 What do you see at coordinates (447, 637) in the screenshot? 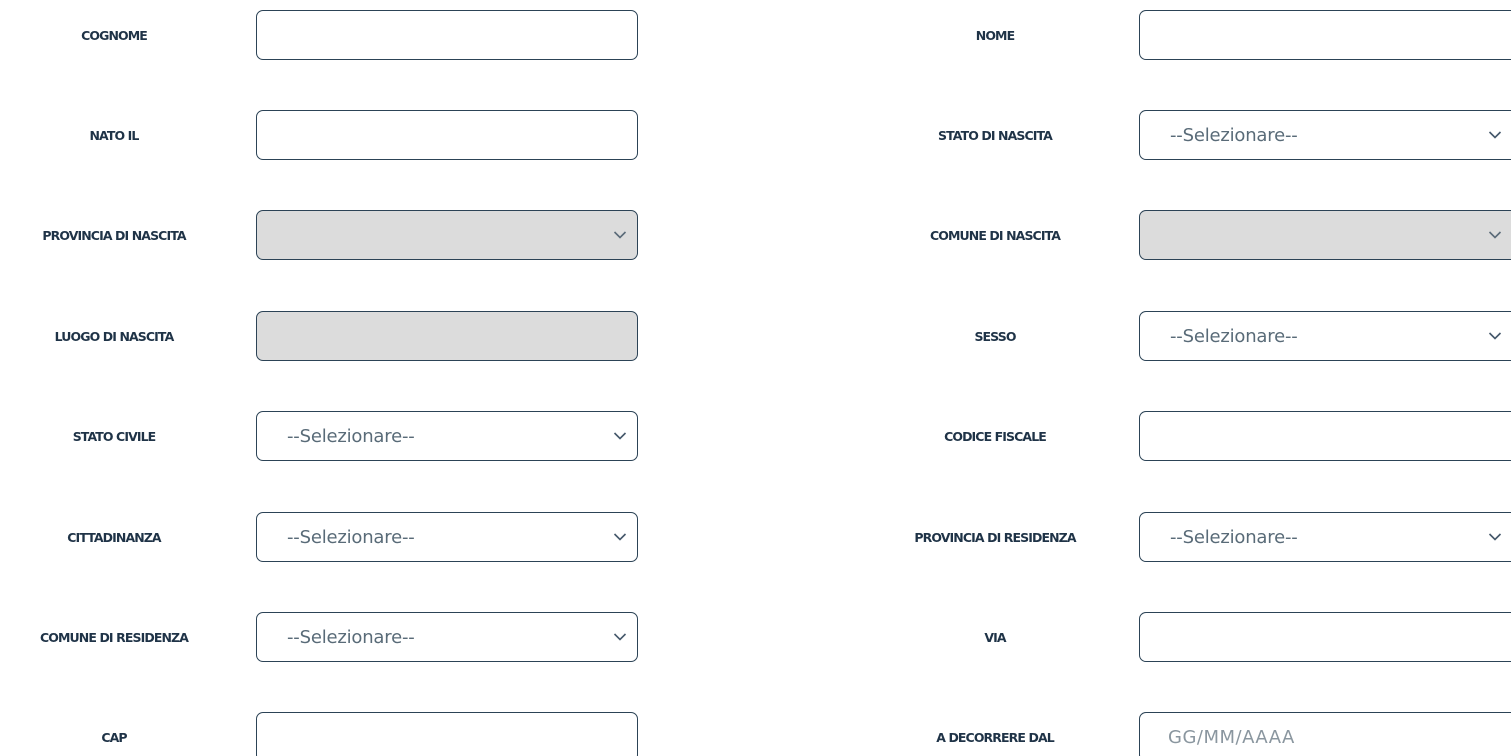
I see `comune-di-residenza-select: --Selezionare--` at bounding box center [447, 637].